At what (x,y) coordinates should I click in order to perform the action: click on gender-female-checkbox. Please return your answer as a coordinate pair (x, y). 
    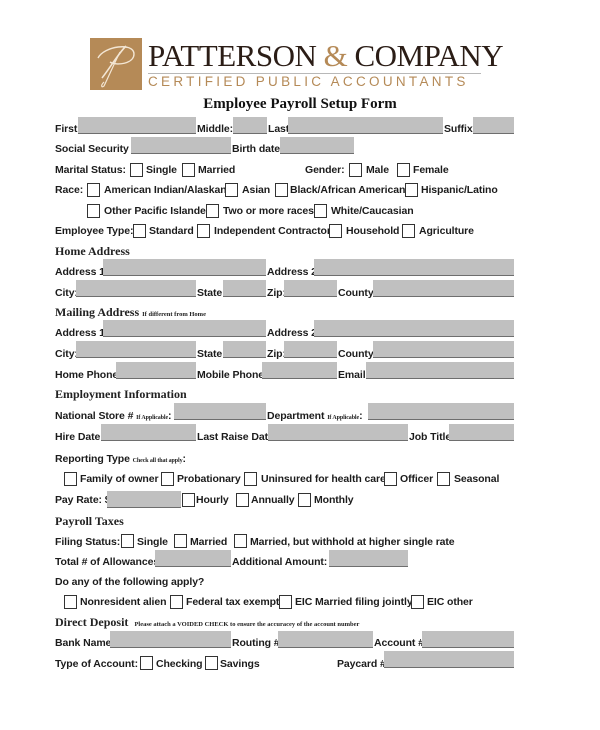
    Looking at the image, I should click on (403, 170).